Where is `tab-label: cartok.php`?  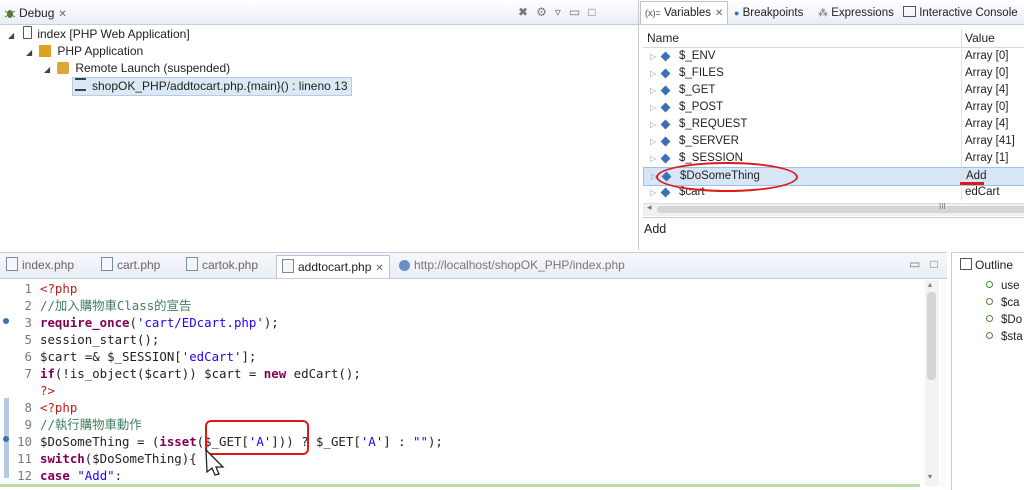 tab-label: cartok.php is located at coordinates (230, 265).